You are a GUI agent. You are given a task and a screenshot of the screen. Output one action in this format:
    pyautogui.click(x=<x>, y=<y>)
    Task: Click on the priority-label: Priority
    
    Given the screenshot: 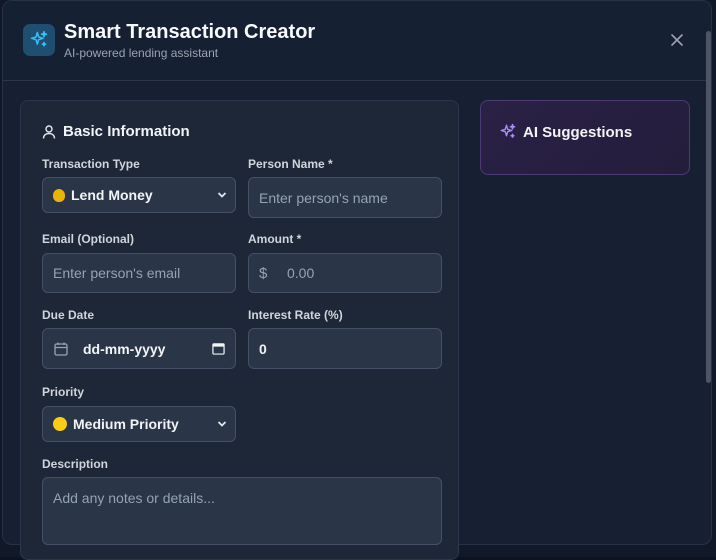 What is the action you would take?
    pyautogui.click(x=63, y=392)
    